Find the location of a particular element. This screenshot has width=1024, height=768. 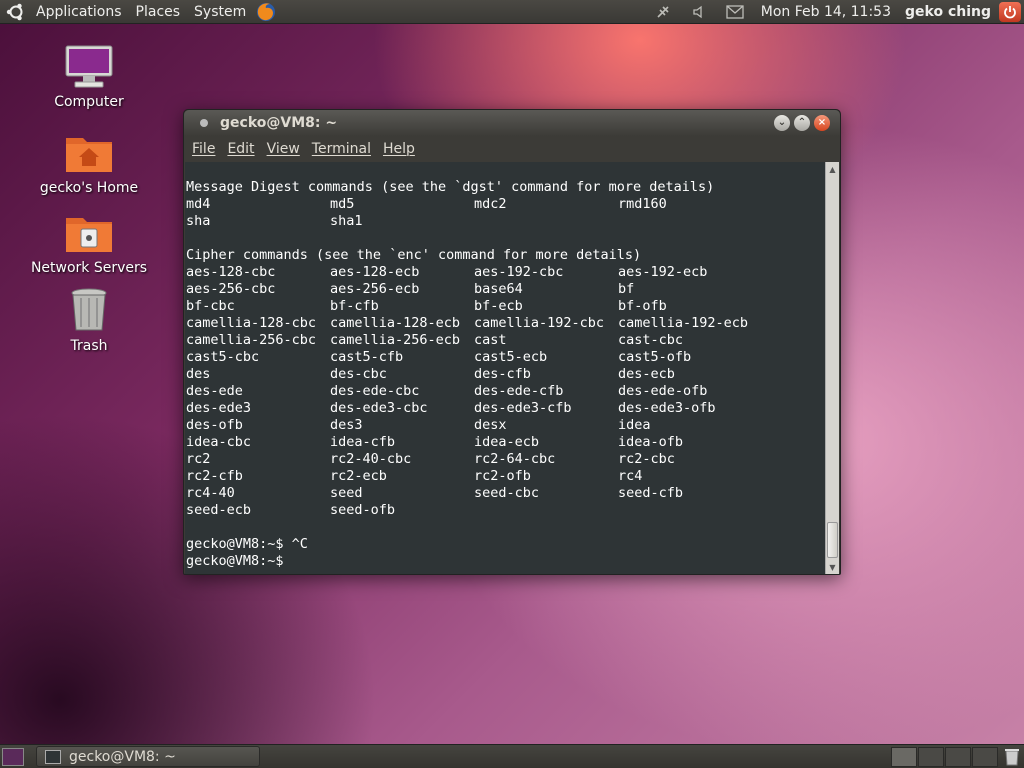

minimize-button: ⌄ is located at coordinates (782, 123).